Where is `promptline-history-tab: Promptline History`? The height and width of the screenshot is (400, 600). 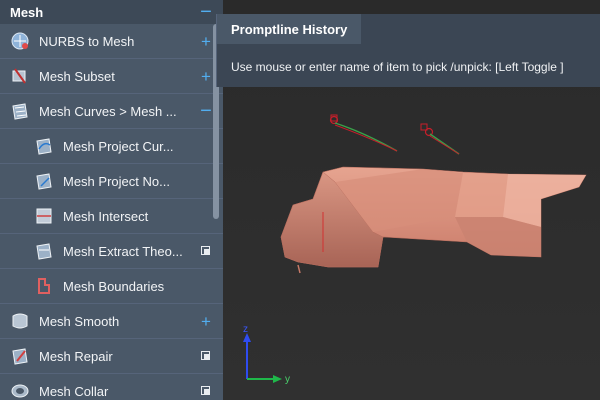
promptline-history-tab: Promptline History is located at coordinates (289, 29).